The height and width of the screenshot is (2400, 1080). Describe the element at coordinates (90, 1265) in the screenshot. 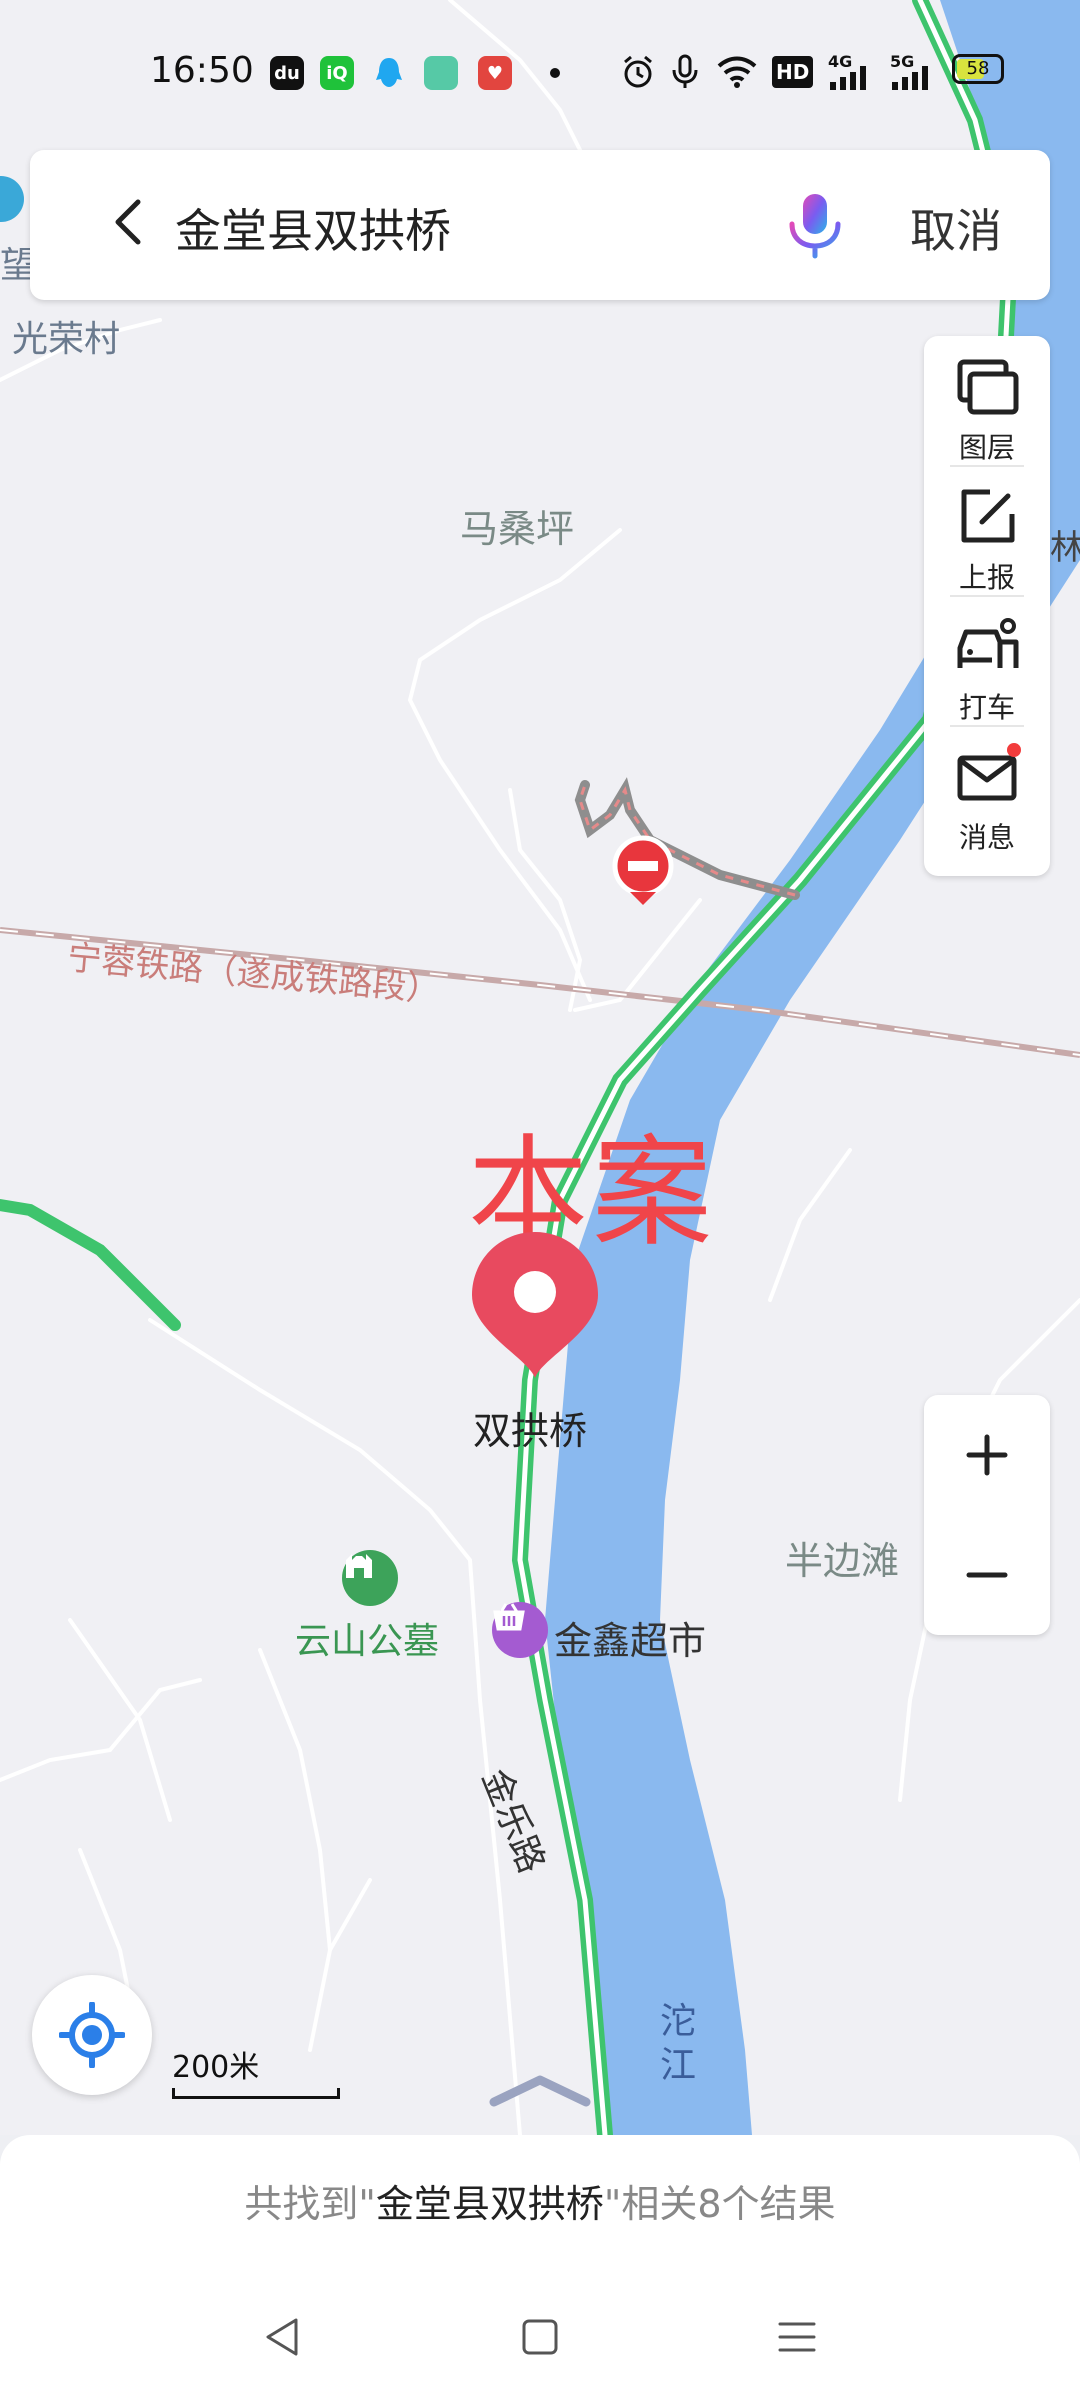

I see `road-green-left` at that location.